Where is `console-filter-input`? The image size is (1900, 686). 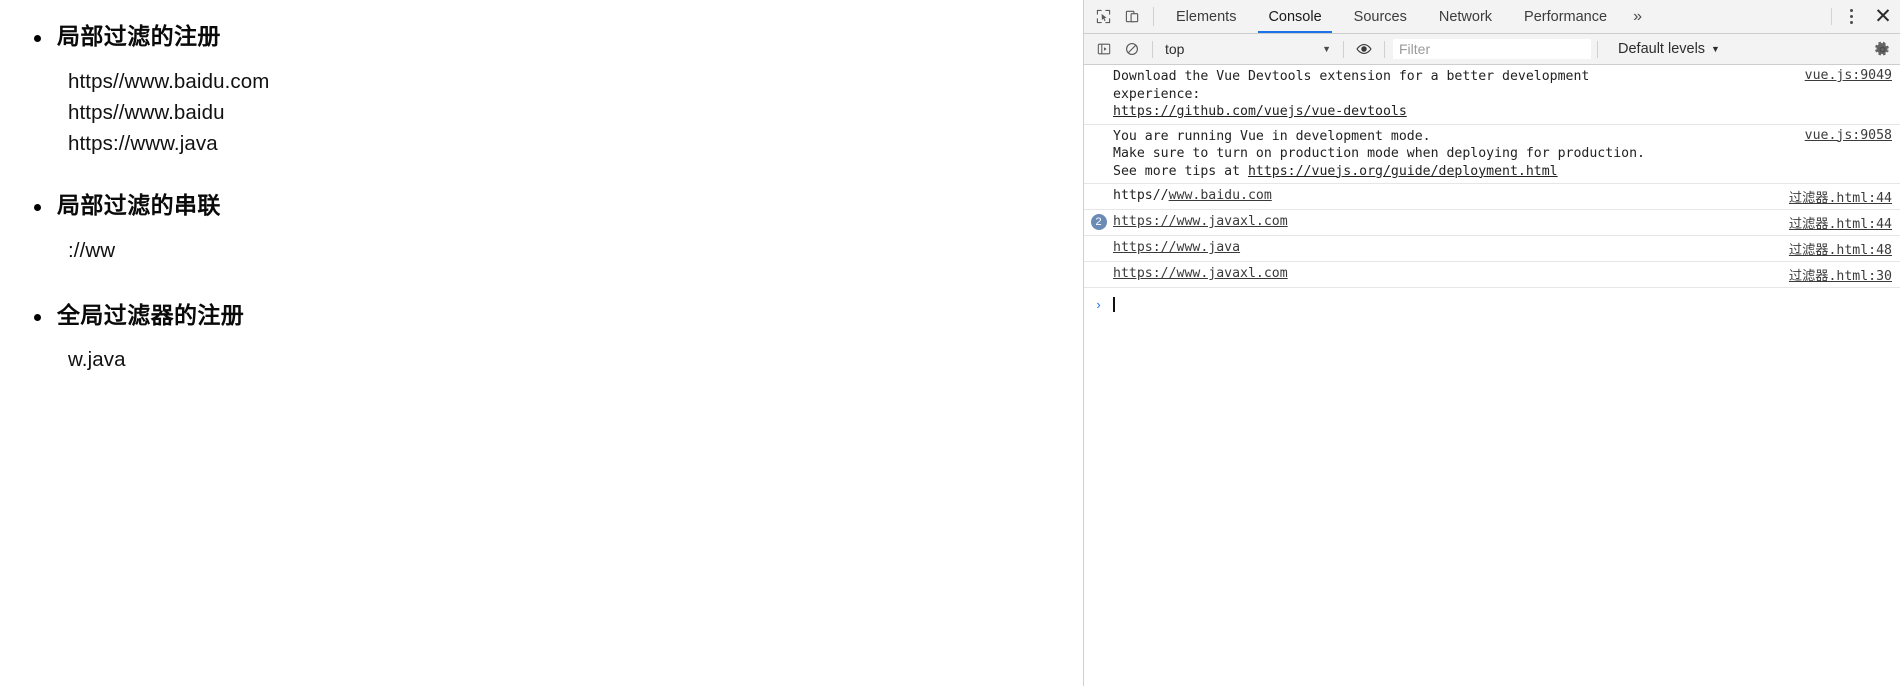 console-filter-input is located at coordinates (1492, 49).